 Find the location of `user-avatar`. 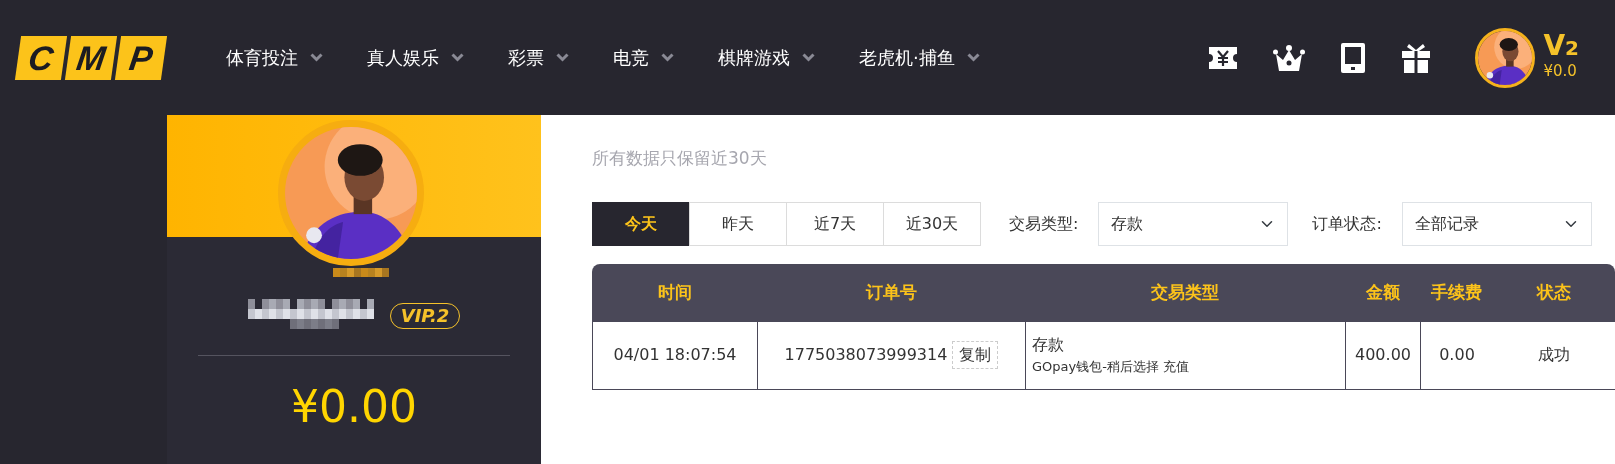

user-avatar is located at coordinates (1505, 57).